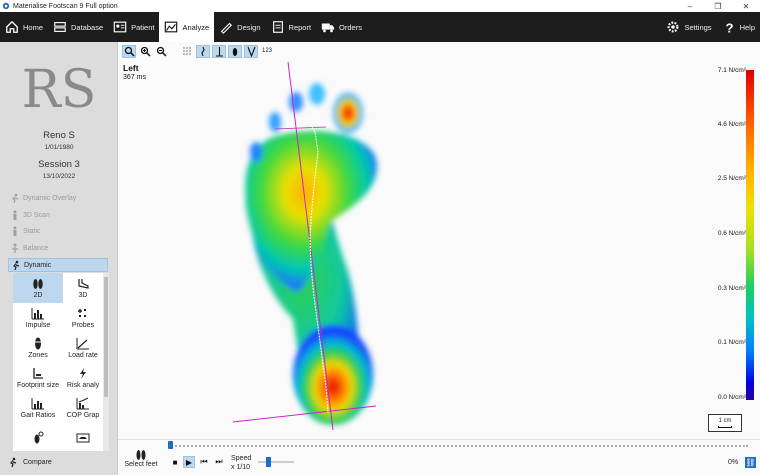 Image resolution: width=760 pixels, height=475 pixels. I want to click on scale-bar-label: 1 cm, so click(725, 421).